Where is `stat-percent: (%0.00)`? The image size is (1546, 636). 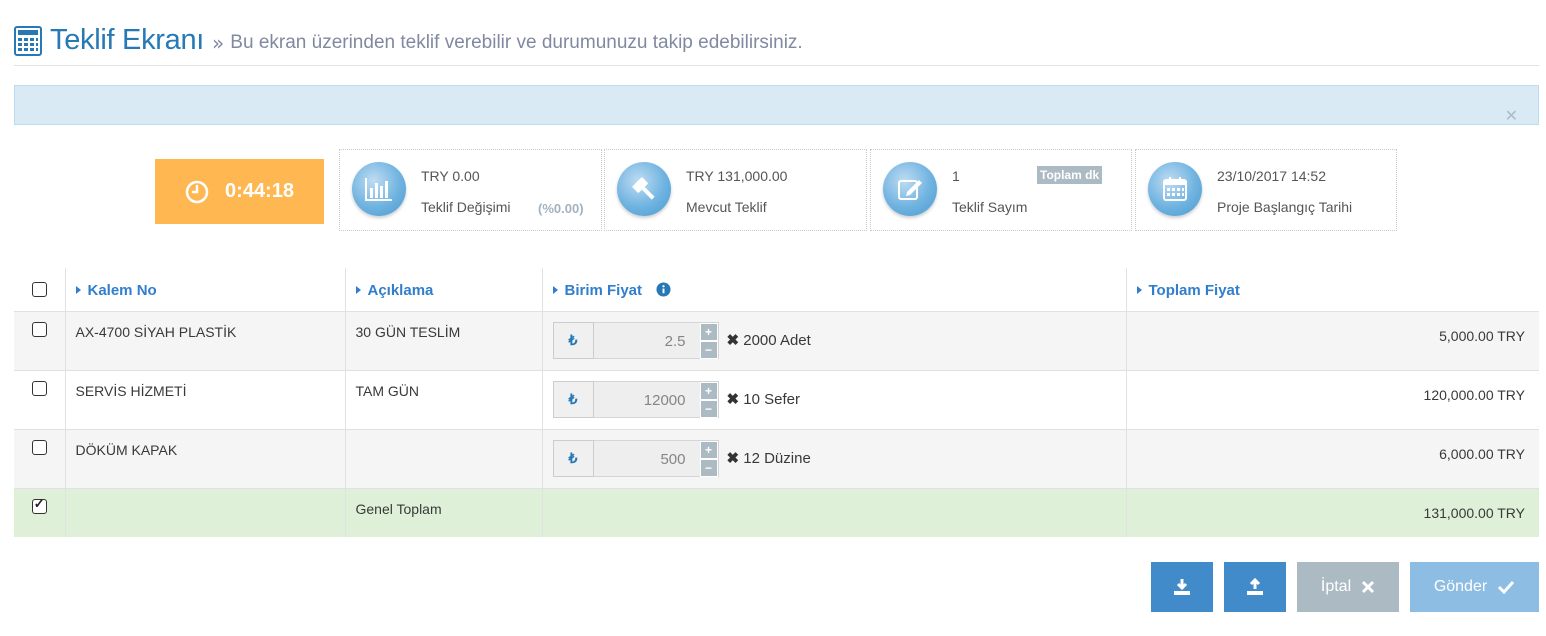
stat-percent: (%0.00) is located at coordinates (561, 208).